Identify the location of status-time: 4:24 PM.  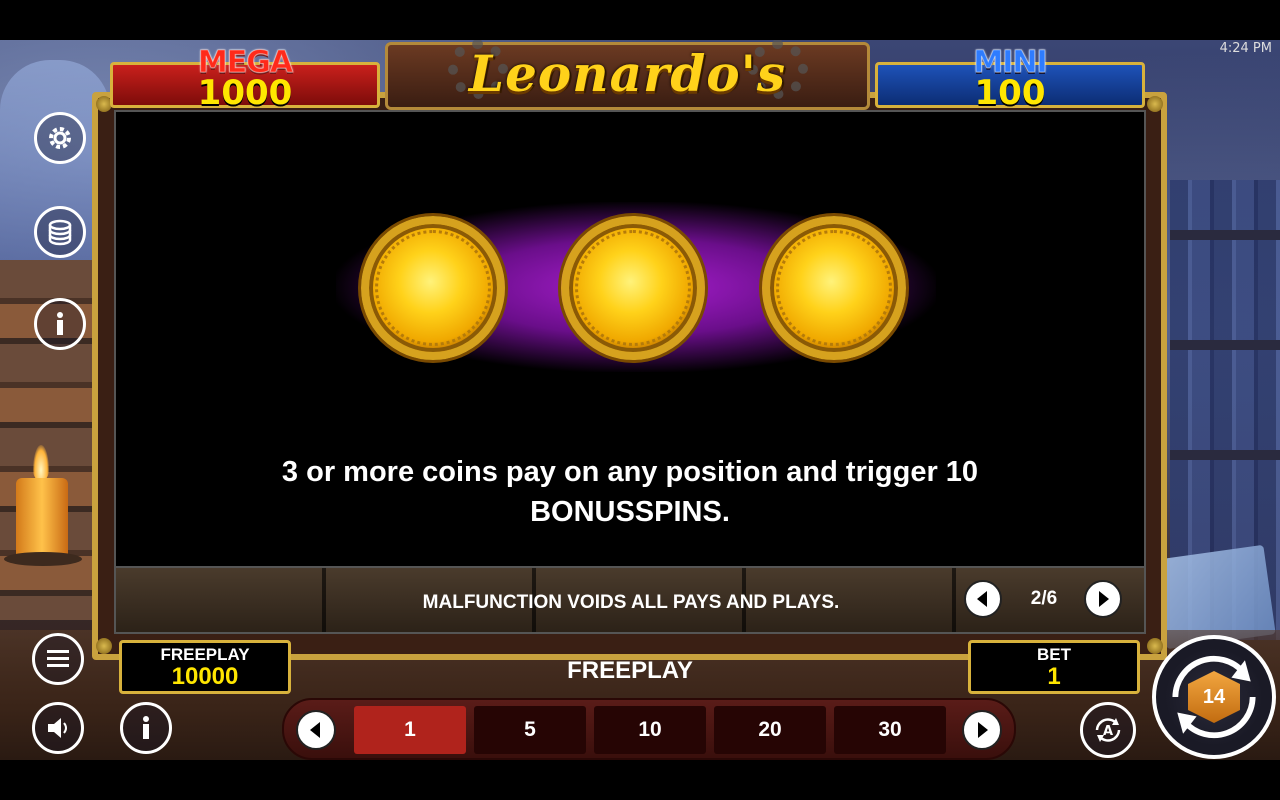
(1245, 48).